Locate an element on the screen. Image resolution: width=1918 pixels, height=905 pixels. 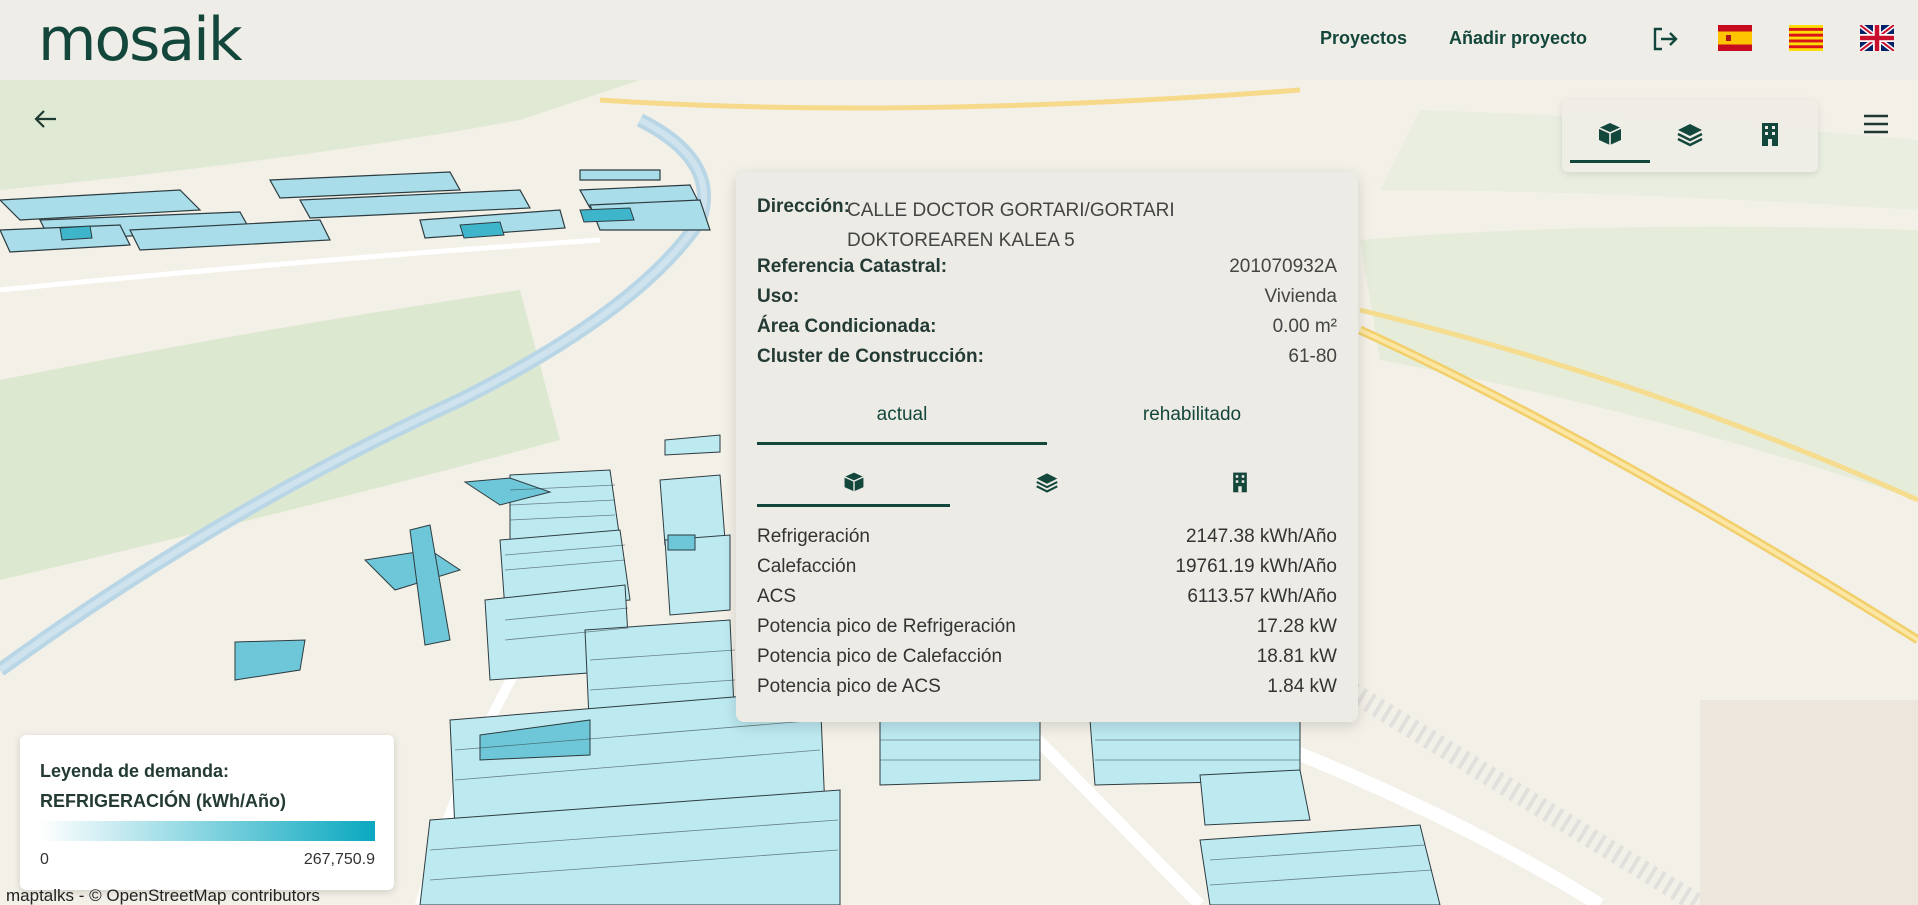
back-arrow-icon is located at coordinates (45, 119).